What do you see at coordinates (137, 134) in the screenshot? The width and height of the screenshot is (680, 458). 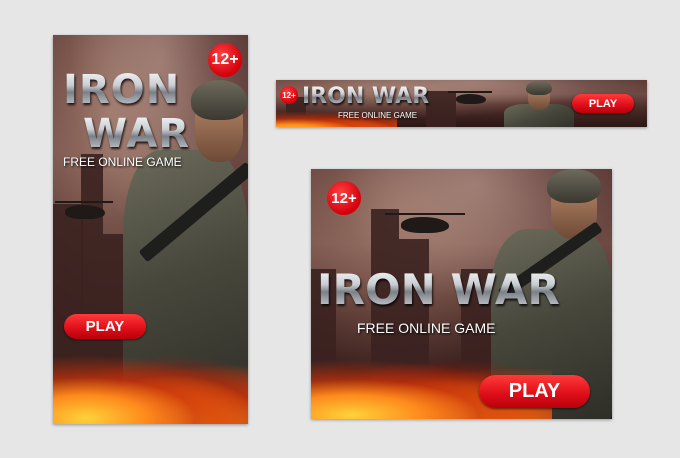 I see `game-title-line2: WAR` at bounding box center [137, 134].